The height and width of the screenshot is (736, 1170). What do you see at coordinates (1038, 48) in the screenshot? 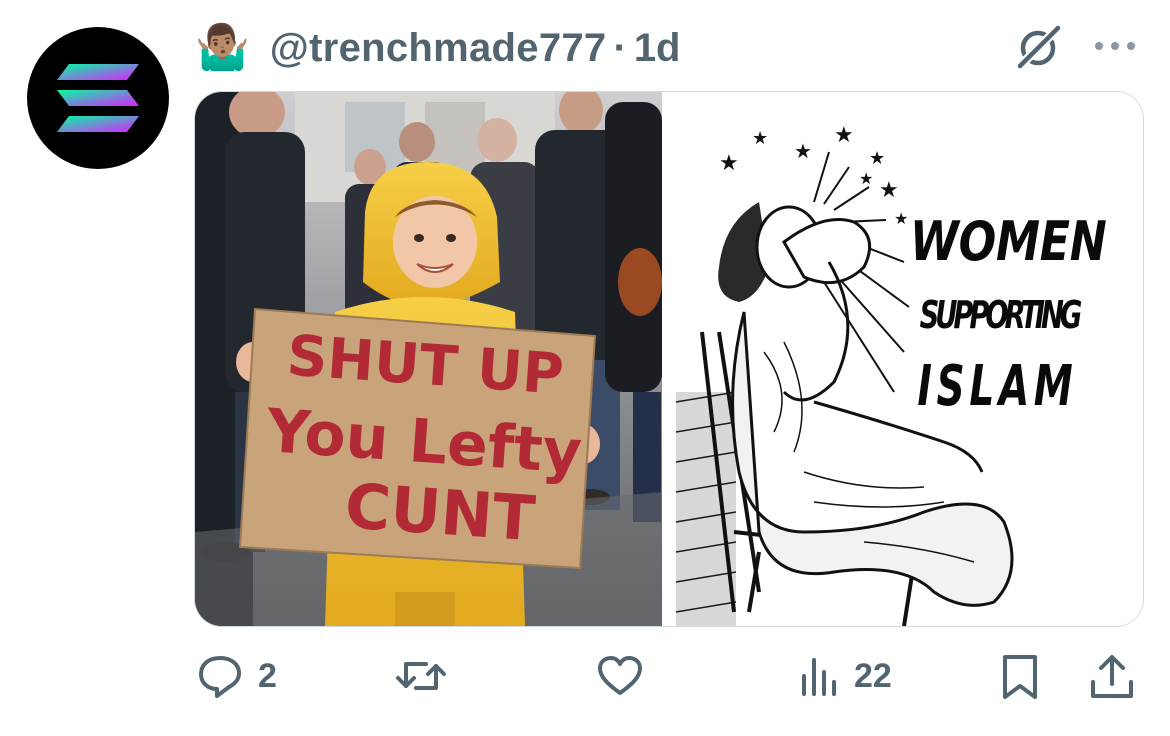
I see `grok-icon` at bounding box center [1038, 48].